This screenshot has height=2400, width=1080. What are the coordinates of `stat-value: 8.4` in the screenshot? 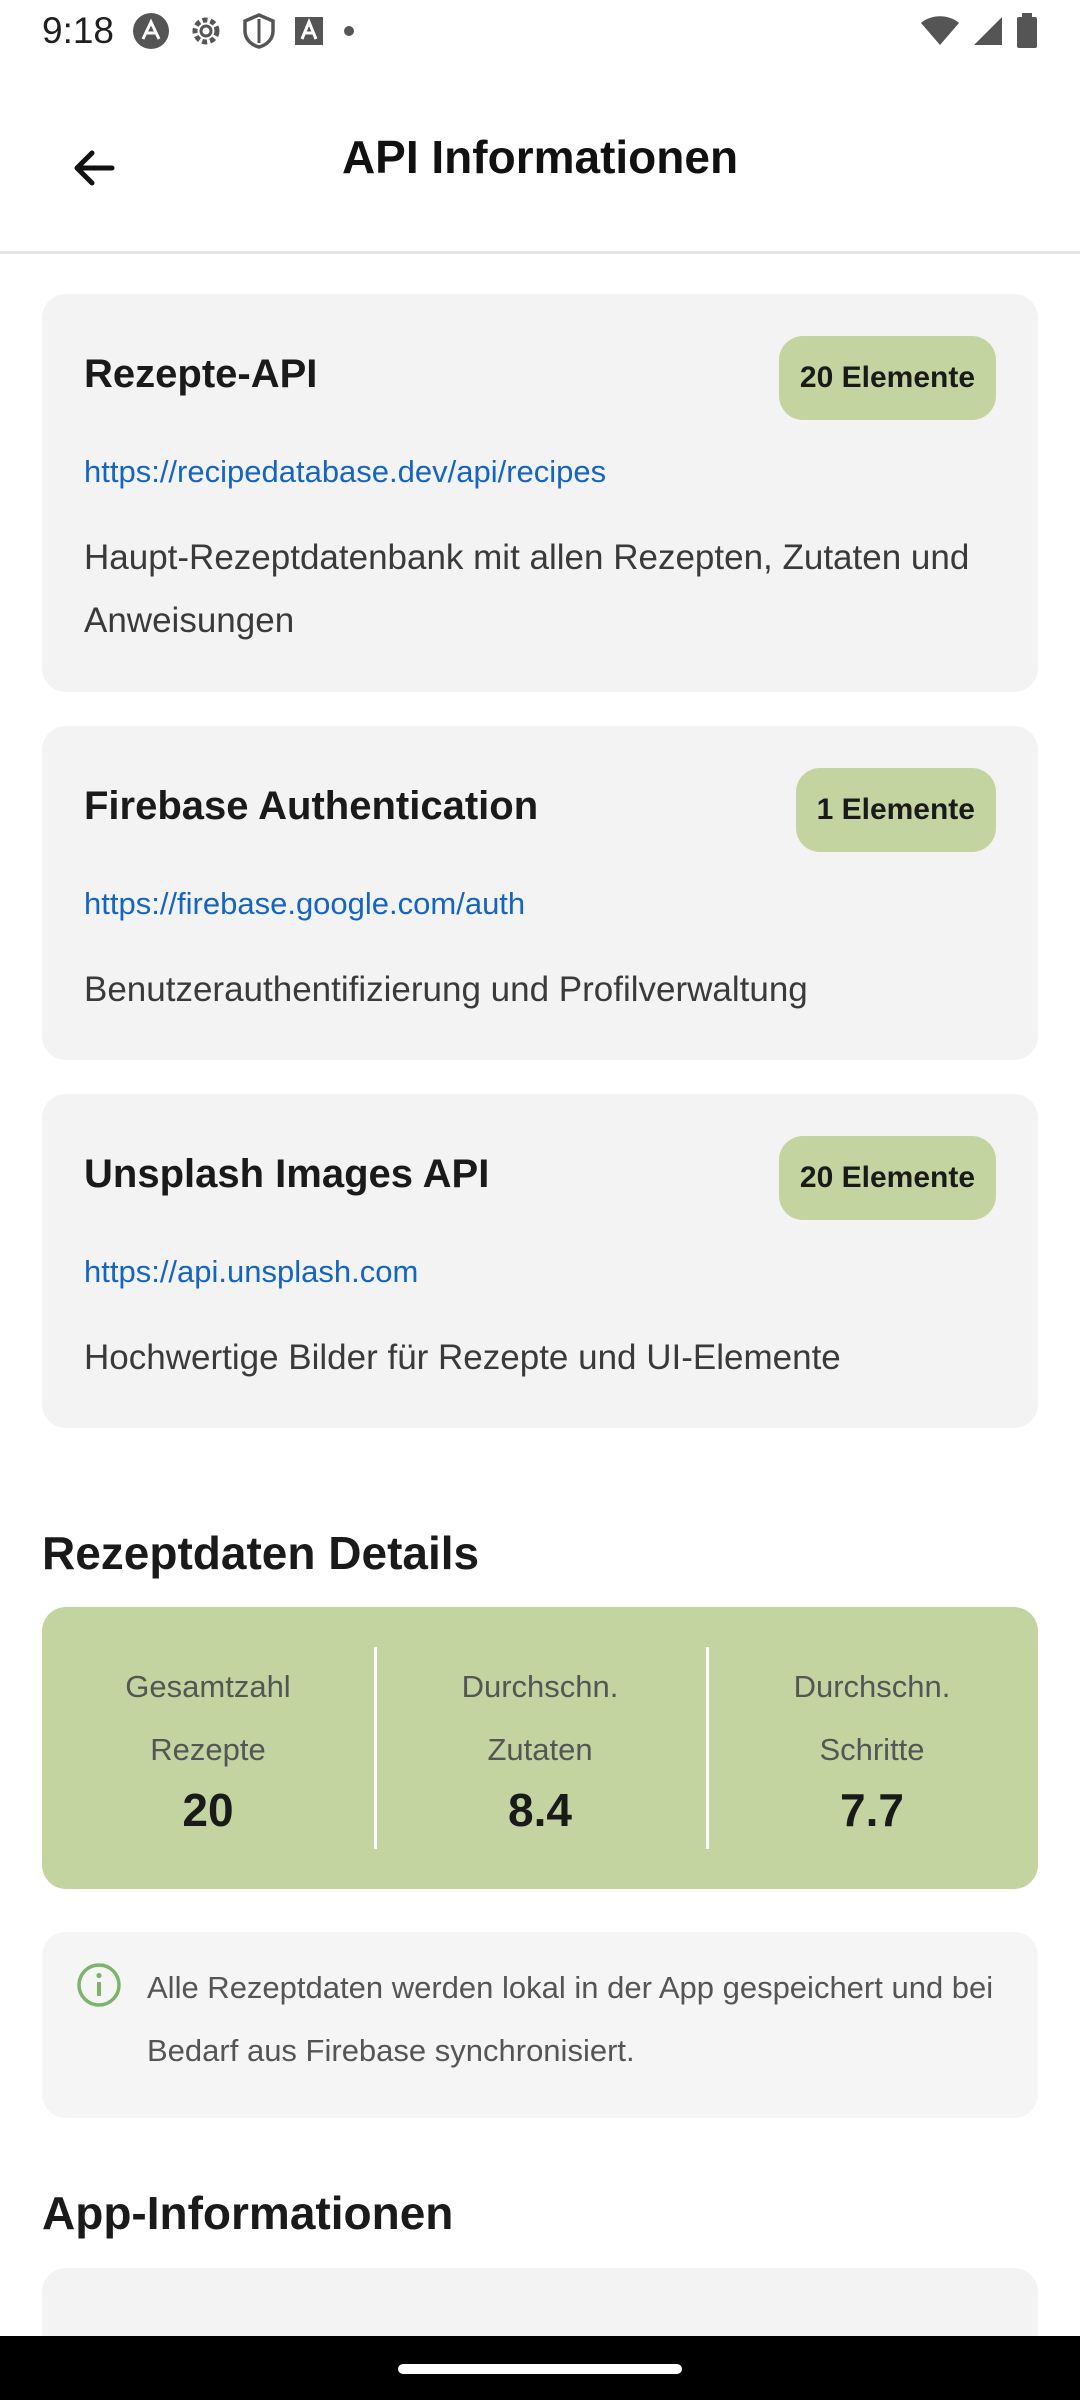 It's located at (540, 1810).